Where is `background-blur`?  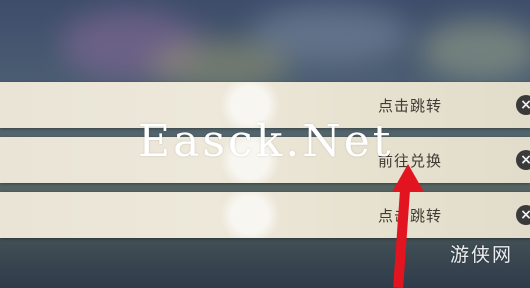
background-blur is located at coordinates (475, 50).